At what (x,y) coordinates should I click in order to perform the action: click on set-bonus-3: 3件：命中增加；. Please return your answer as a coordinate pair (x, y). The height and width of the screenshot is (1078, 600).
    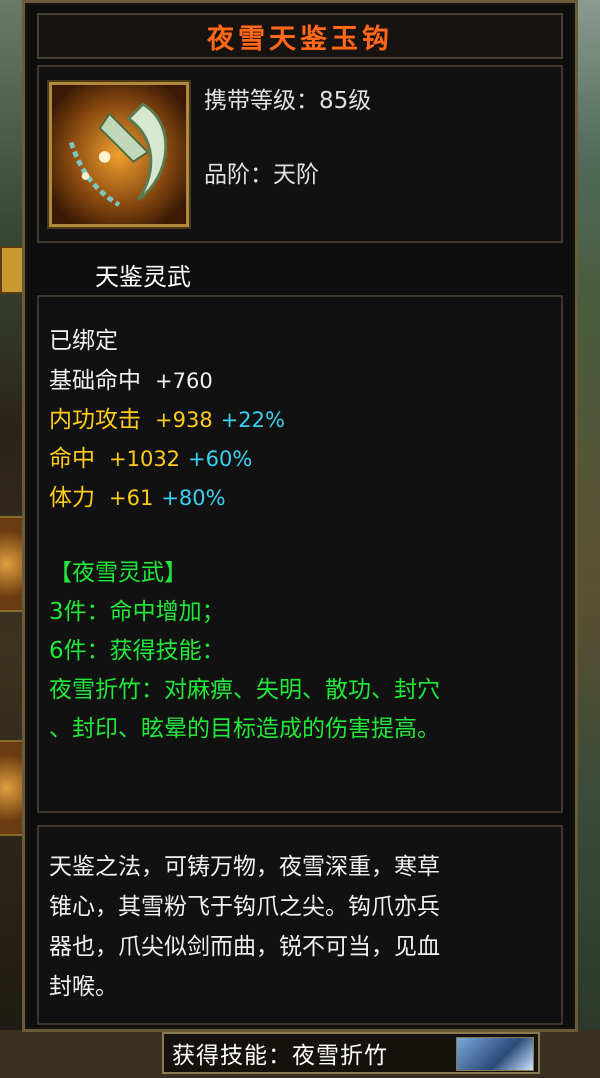
    Looking at the image, I should click on (137, 612).